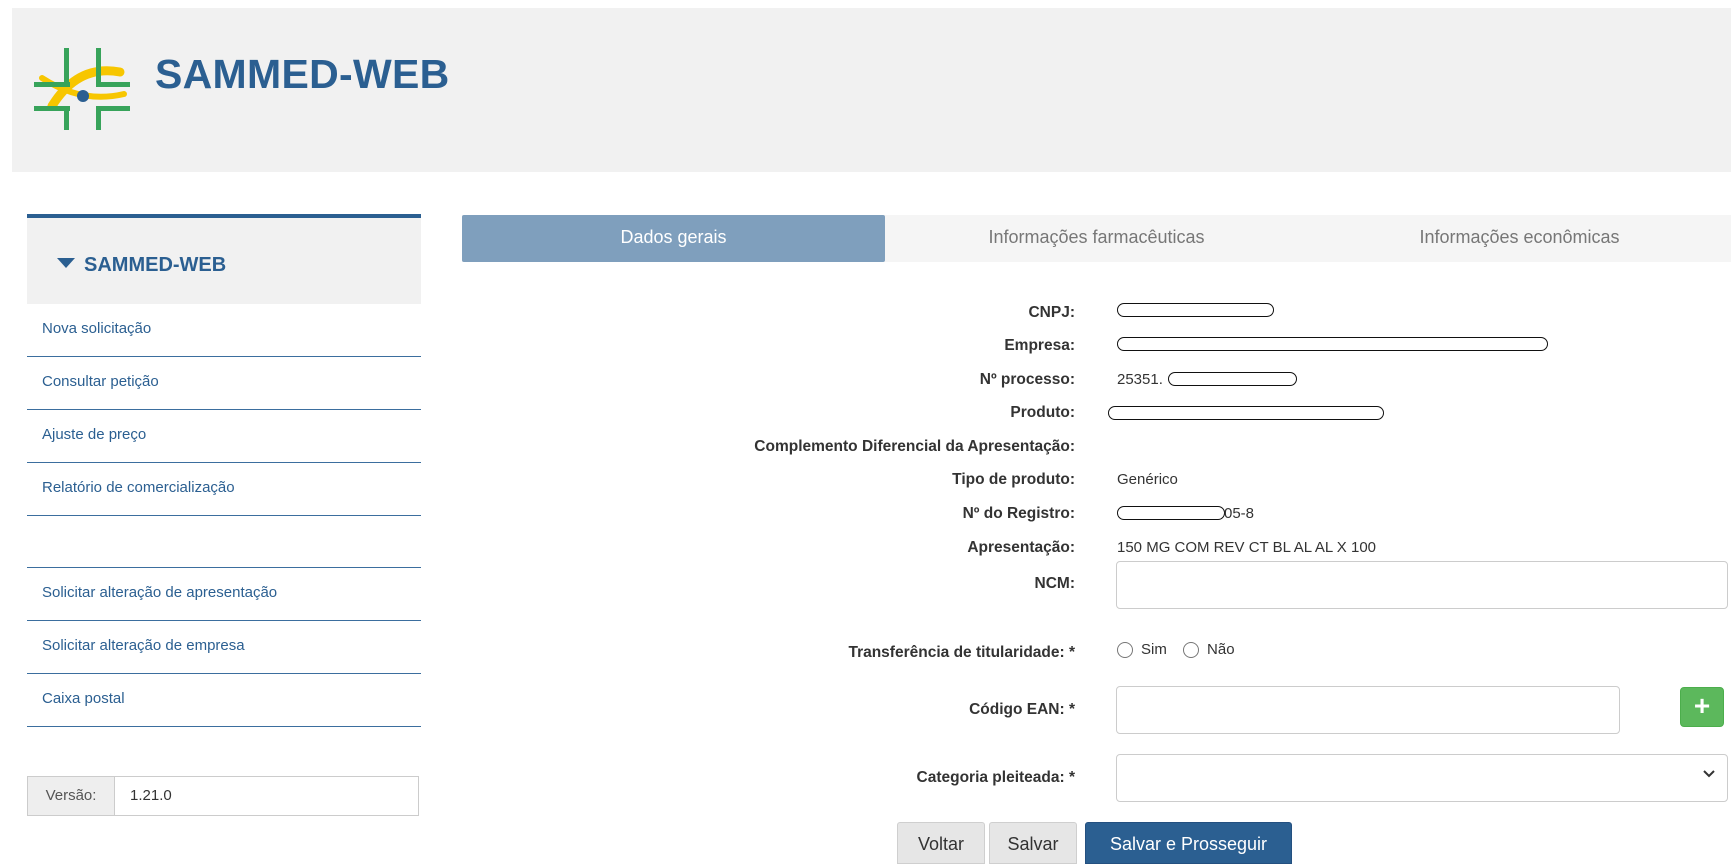  I want to click on ncm-label: NCM:, so click(1054, 583).